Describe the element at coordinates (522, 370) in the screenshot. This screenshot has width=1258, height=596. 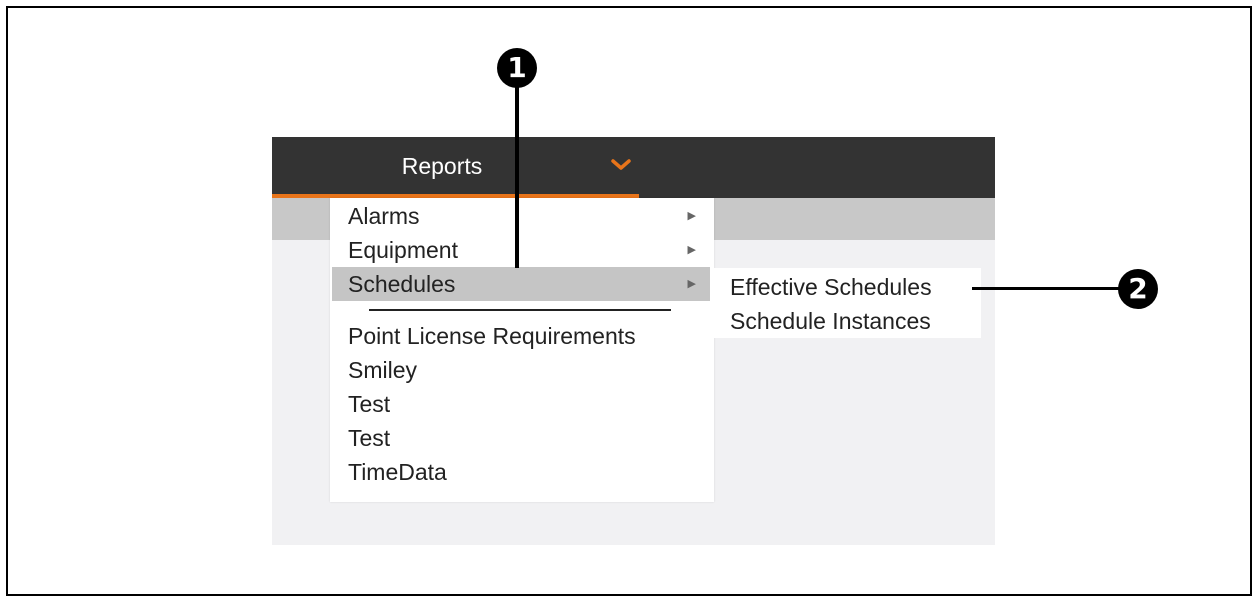
I see `menu-item-smiley: Smiley` at that location.